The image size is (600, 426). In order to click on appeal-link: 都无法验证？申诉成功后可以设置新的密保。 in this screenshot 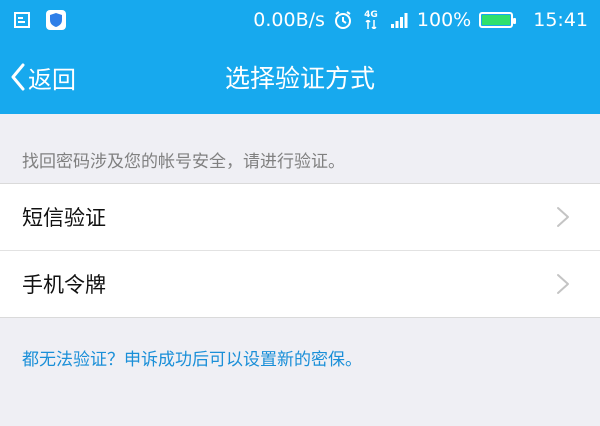, I will do `click(192, 357)`.